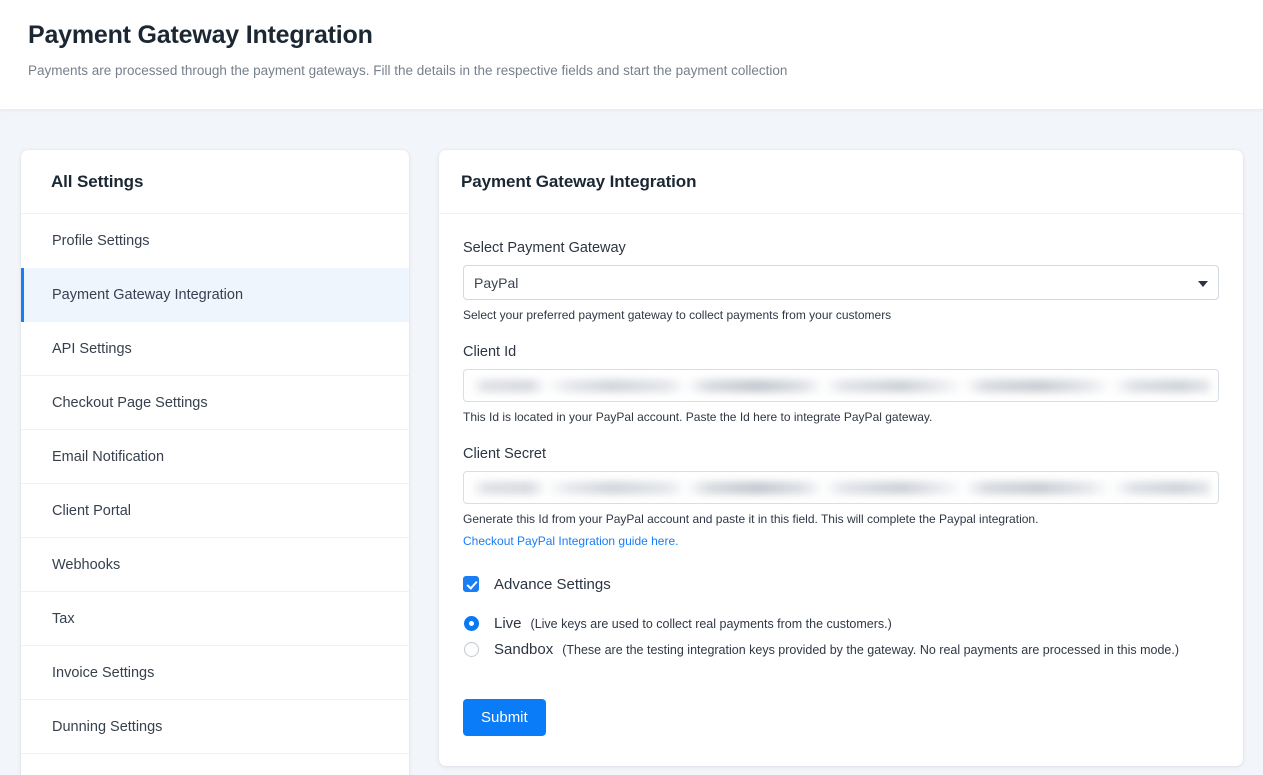  I want to click on sidebar-item-label: Profile Settings, so click(101, 241).